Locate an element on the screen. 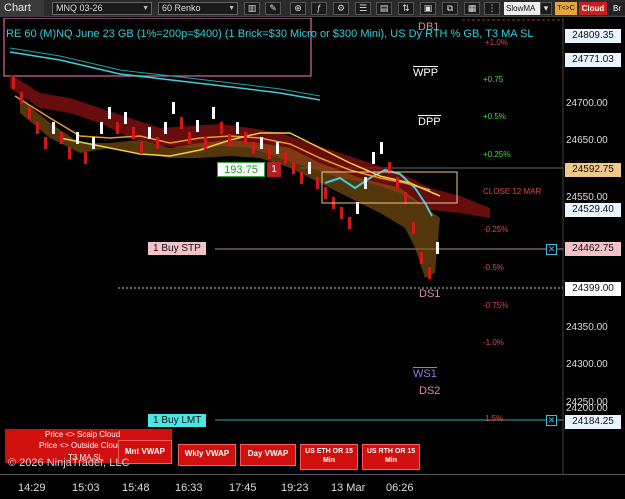 The image size is (625, 499). close-label: CLOSE 12 MAR is located at coordinates (512, 191).